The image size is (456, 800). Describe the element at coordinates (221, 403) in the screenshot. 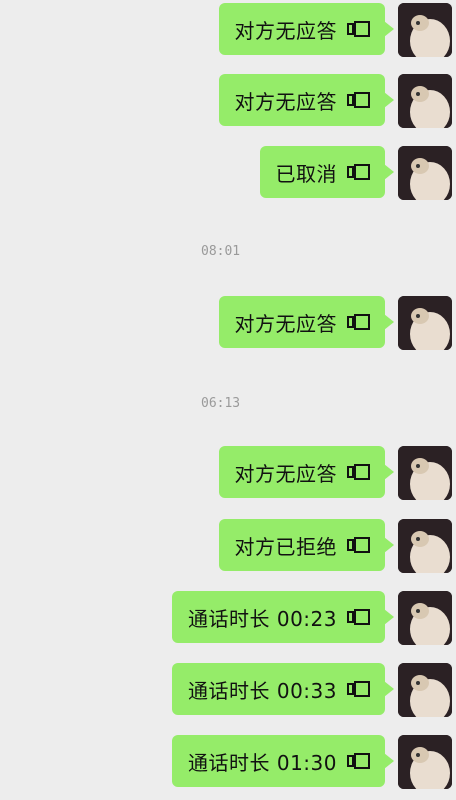

I see `timestamp: 06:13` at that location.